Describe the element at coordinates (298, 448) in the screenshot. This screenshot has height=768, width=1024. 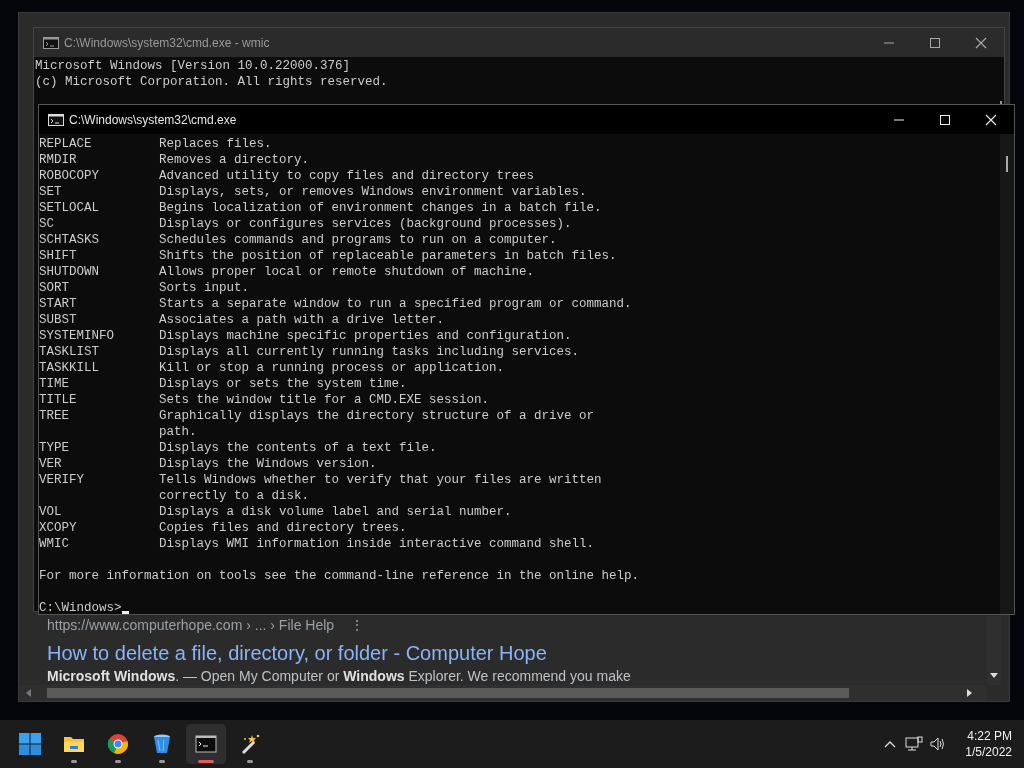
I see `command-description: Displays the contents of a text file.` at that location.